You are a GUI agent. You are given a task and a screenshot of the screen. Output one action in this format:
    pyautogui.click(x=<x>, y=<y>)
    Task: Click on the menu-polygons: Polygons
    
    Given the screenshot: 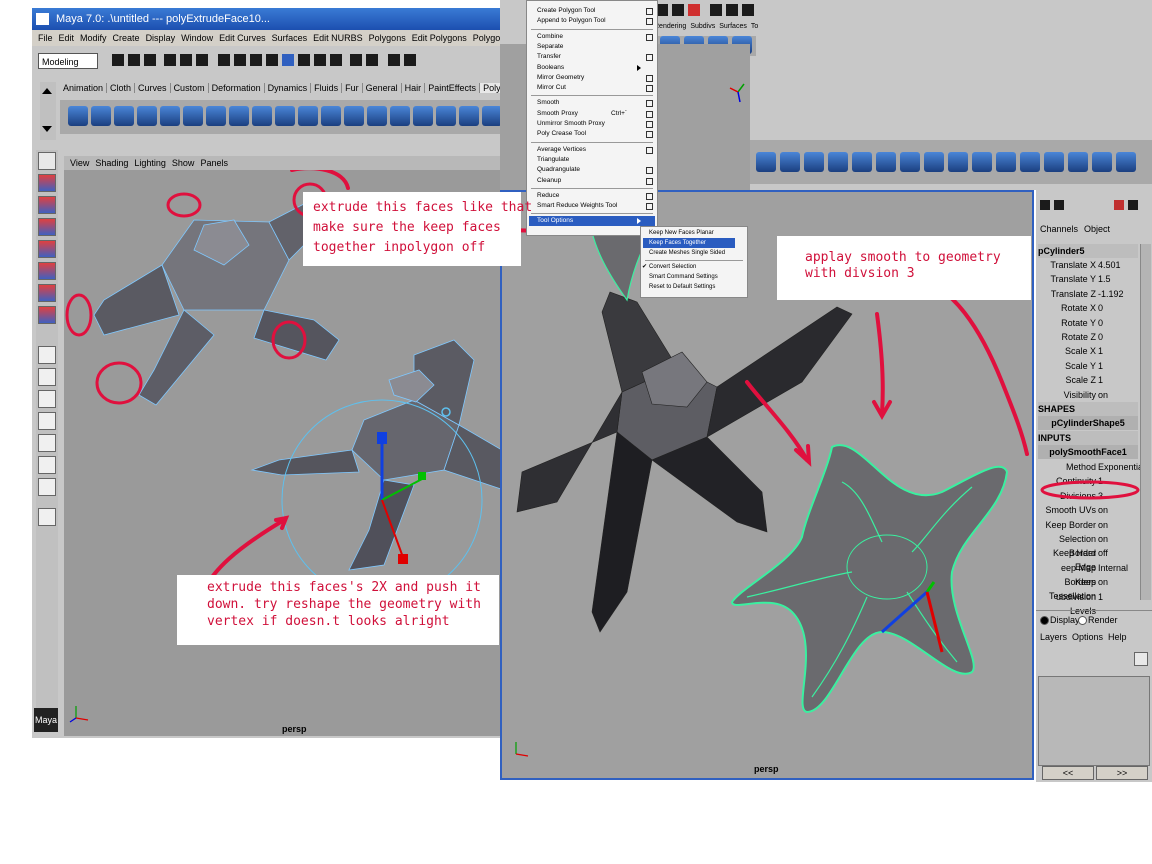 What is the action you would take?
    pyautogui.click(x=387, y=38)
    